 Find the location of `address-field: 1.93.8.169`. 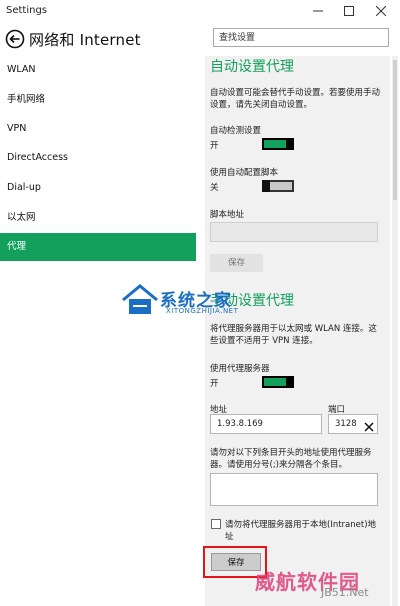

address-field: 1.93.8.169 is located at coordinates (266, 424).